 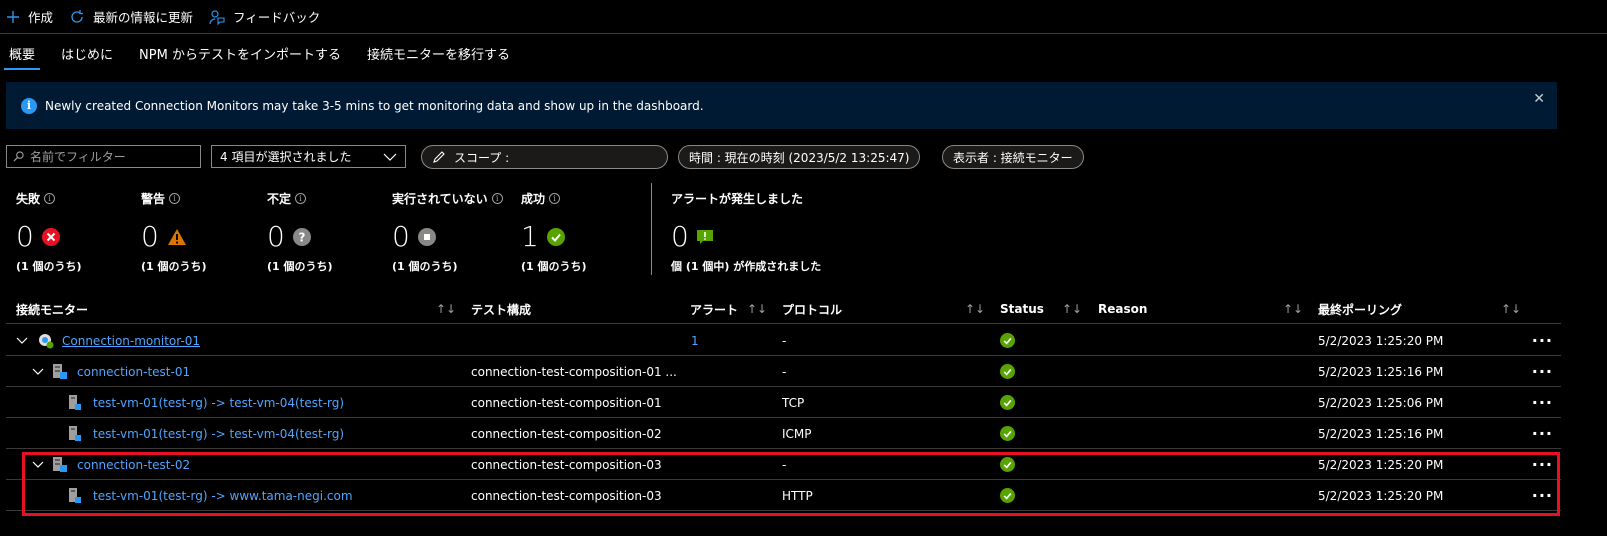 I want to click on row-last-polled: 5/2/2023 1:25:16 PM, so click(x=1381, y=433).